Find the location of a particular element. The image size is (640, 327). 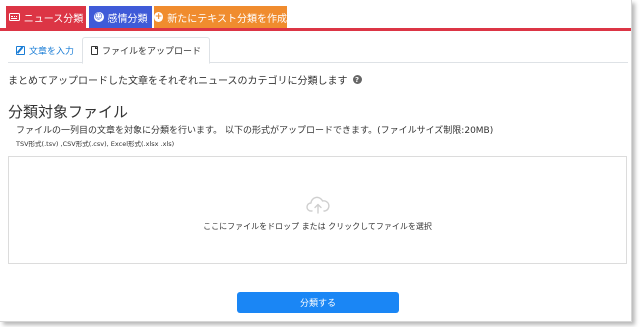

tab-news-classification: ニュース分類 is located at coordinates (46, 17).